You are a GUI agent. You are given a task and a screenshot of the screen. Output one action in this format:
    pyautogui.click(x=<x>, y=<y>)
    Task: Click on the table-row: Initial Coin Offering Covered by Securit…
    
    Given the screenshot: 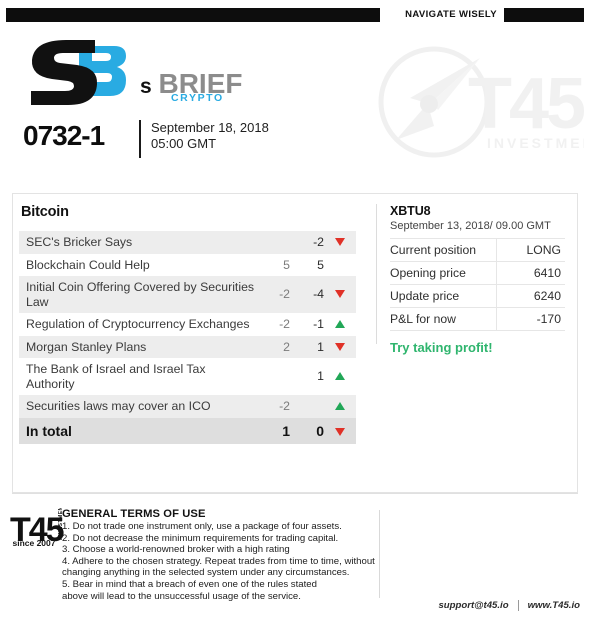 What is the action you would take?
    pyautogui.click(x=187, y=294)
    